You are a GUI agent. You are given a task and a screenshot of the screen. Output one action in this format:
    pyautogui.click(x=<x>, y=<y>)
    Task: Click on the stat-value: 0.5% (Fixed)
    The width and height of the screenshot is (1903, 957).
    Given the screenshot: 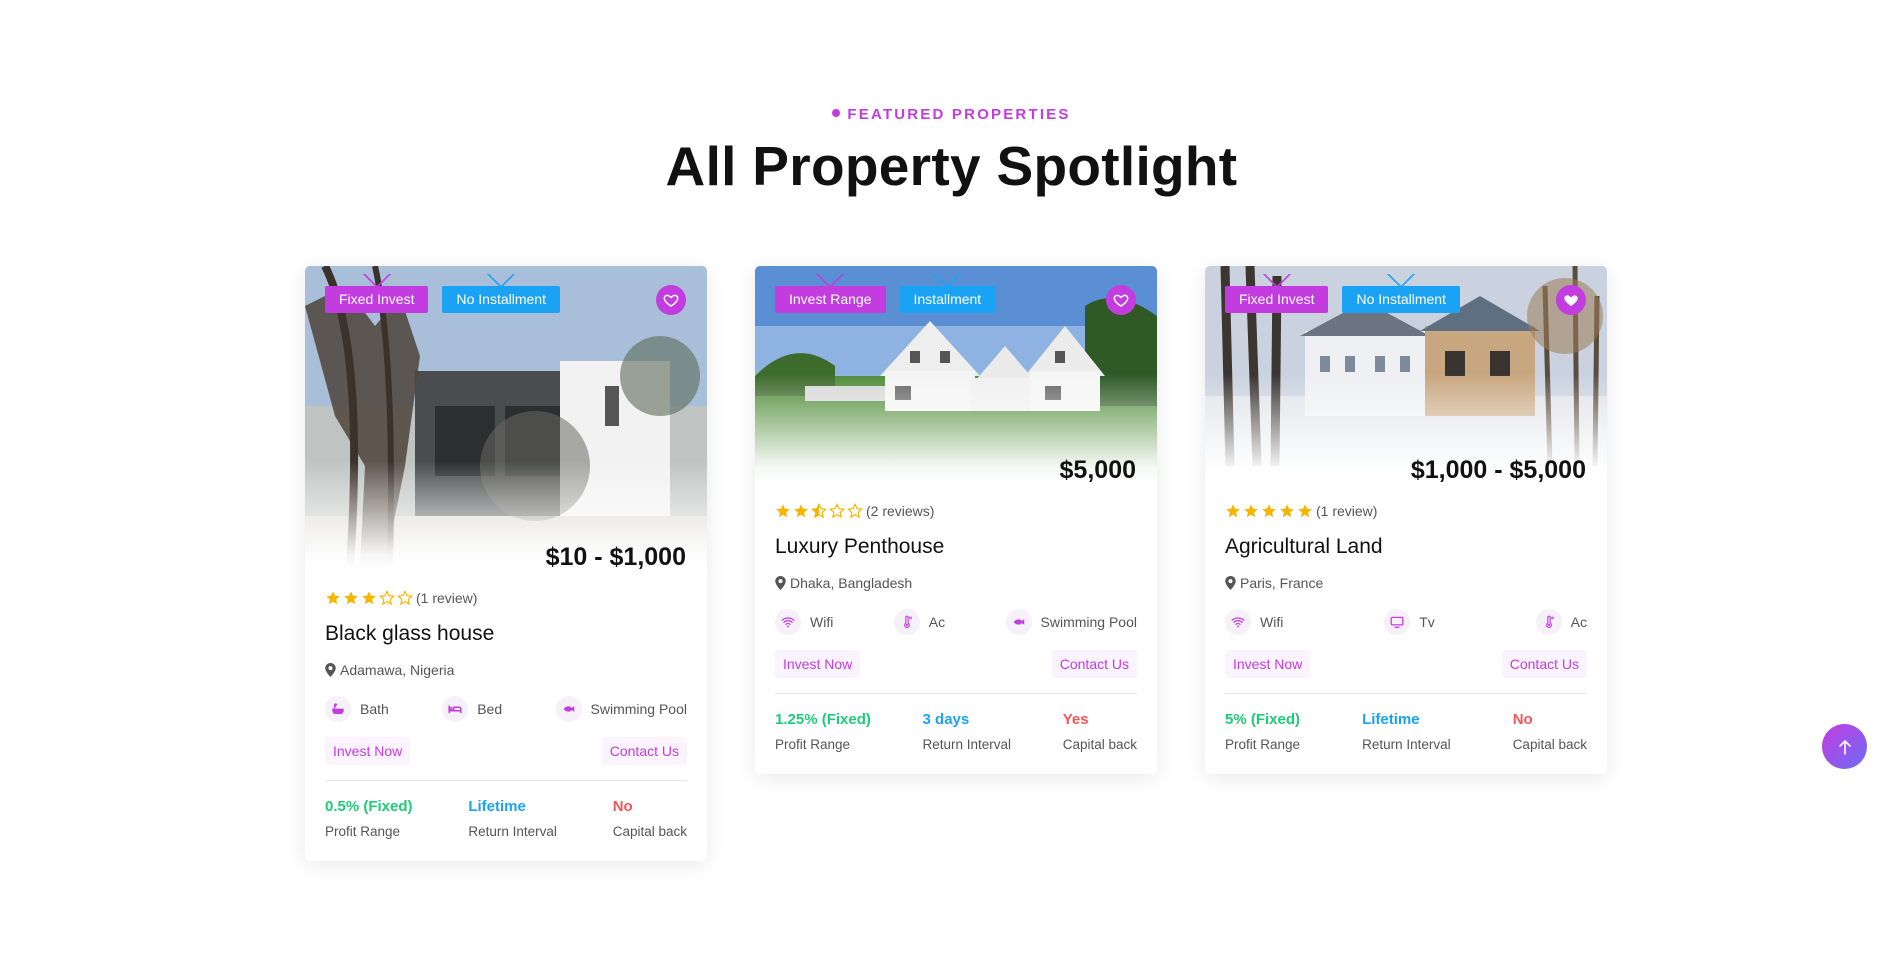 What is the action you would take?
    pyautogui.click(x=369, y=806)
    